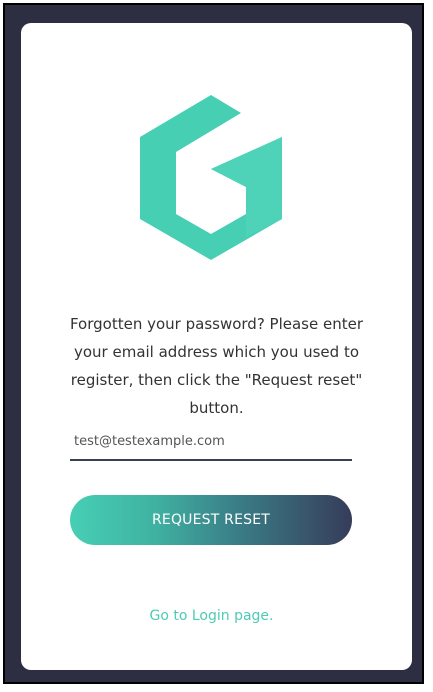 The height and width of the screenshot is (692, 433). What do you see at coordinates (211, 442) in the screenshot?
I see `email-field` at bounding box center [211, 442].